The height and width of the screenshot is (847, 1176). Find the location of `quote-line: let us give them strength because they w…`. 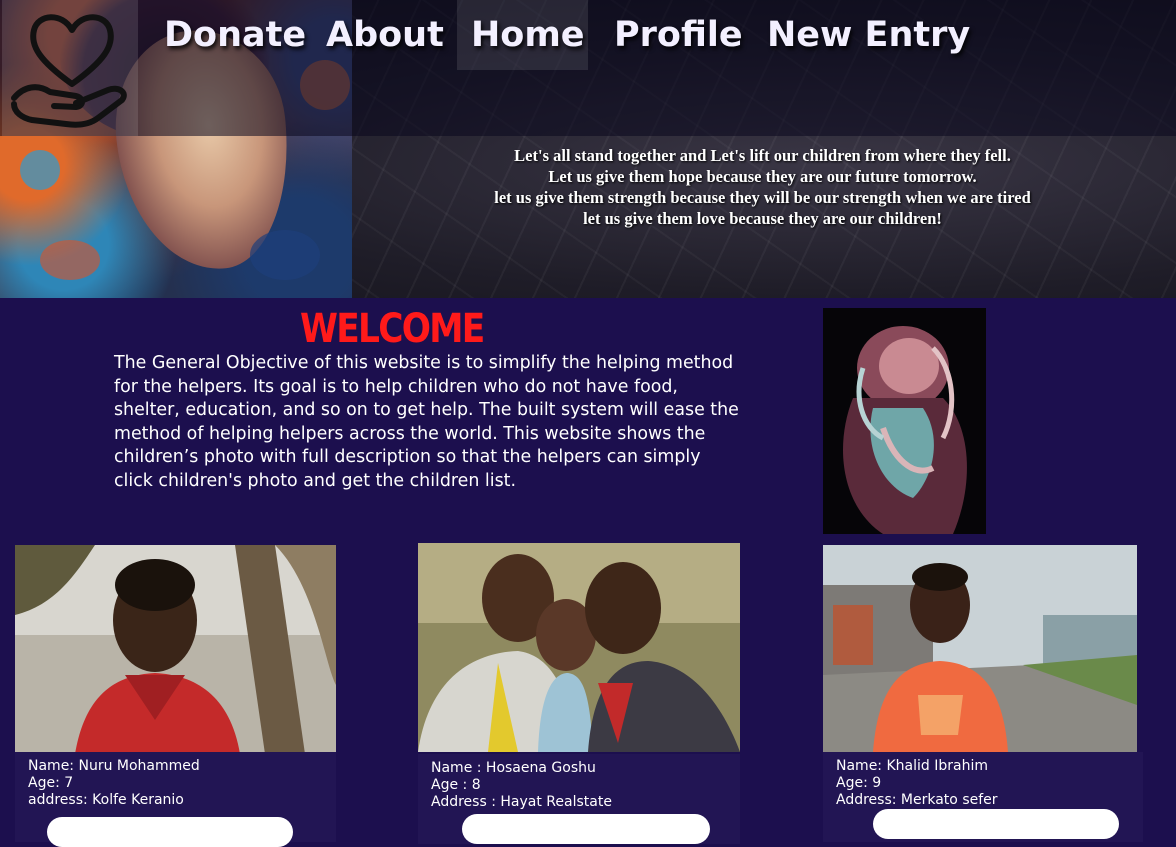

quote-line: let us give them strength because they w… is located at coordinates (762, 197).